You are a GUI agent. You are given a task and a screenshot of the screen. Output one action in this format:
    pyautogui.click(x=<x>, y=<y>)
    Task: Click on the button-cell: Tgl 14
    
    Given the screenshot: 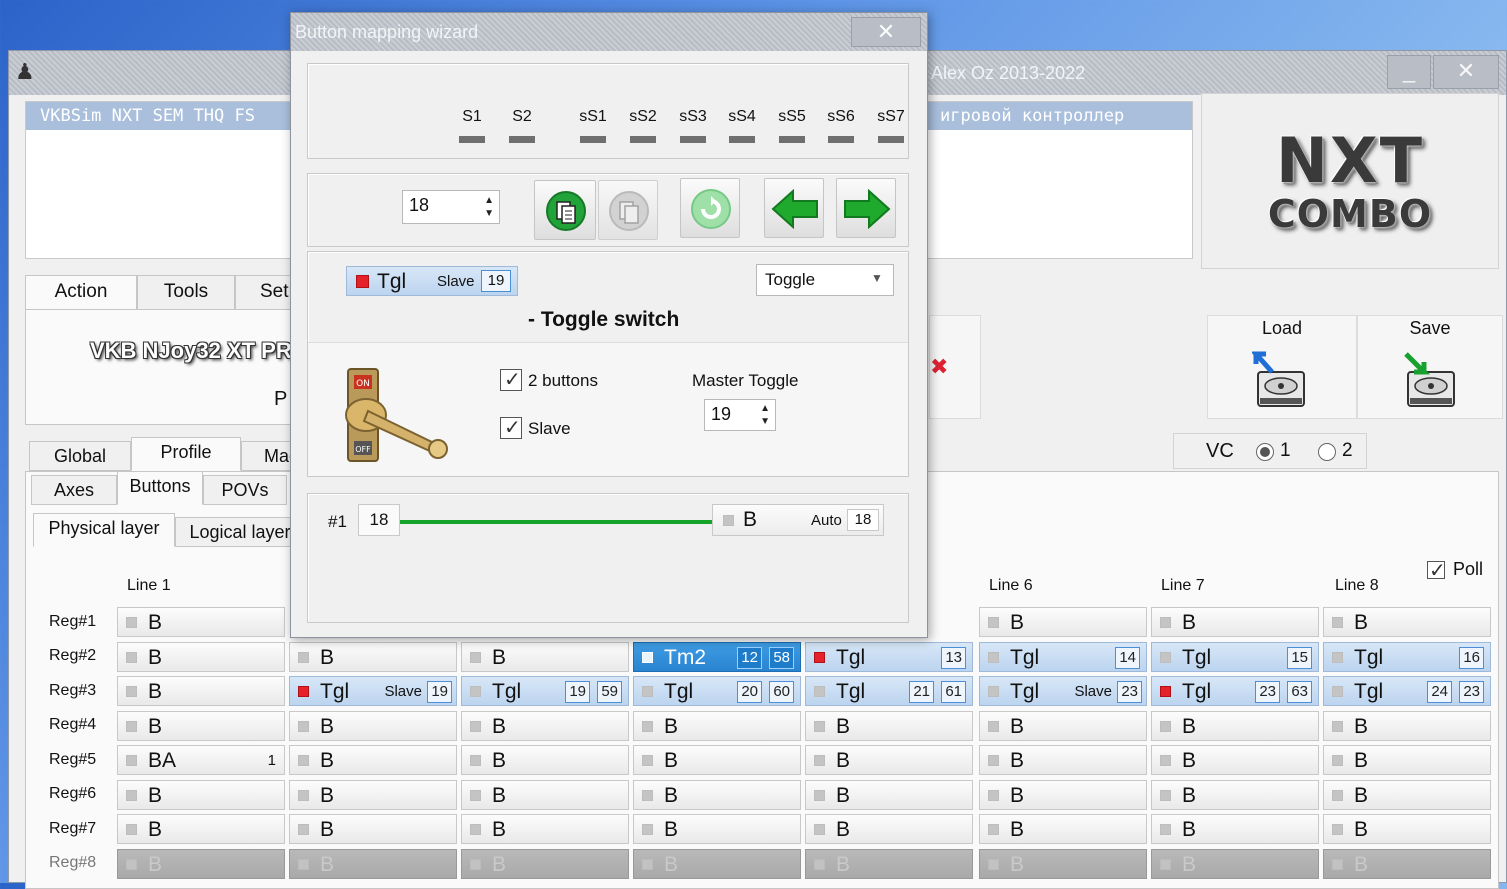 What is the action you would take?
    pyautogui.click(x=1063, y=657)
    